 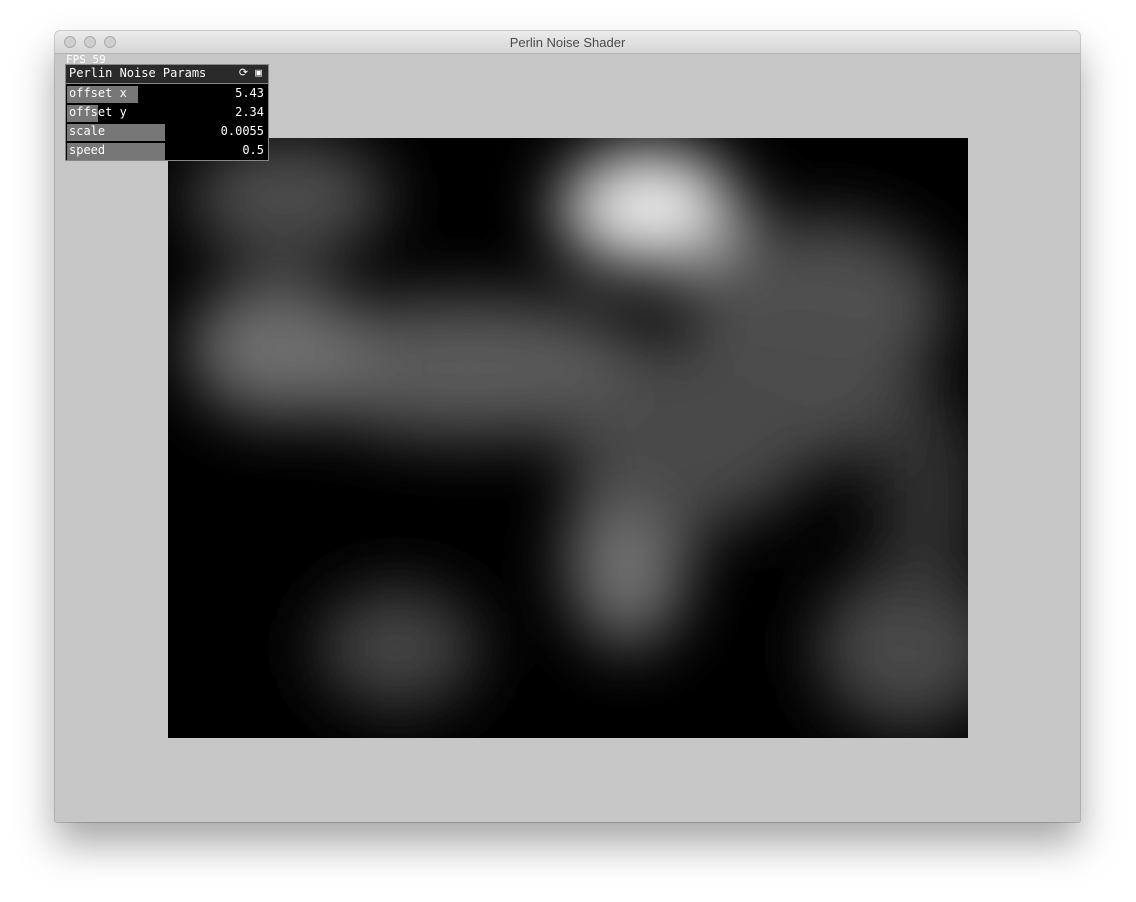 What do you see at coordinates (249, 112) in the screenshot?
I see `slider-value: 2.34` at bounding box center [249, 112].